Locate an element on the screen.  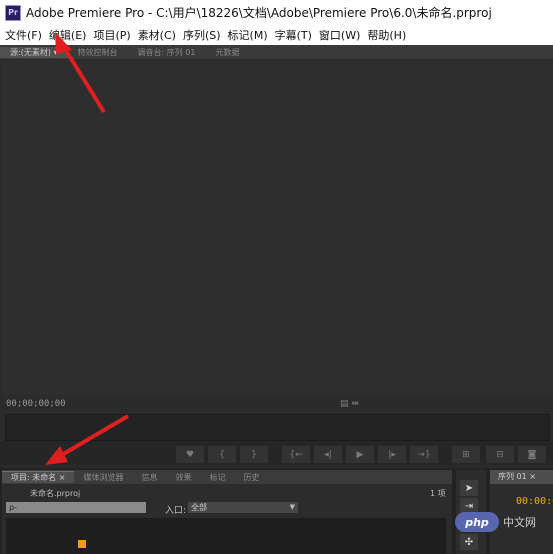
menu-clip: 素材(C) is located at coordinates (157, 35).